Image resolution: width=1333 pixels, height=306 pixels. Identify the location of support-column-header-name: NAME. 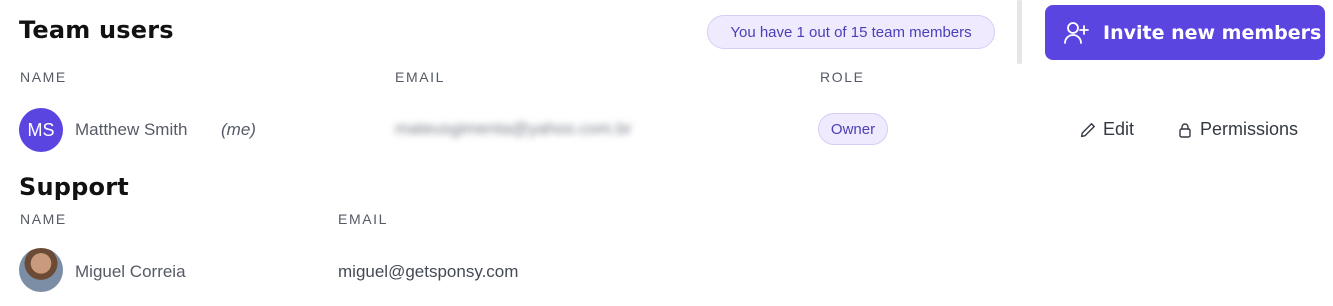
(43, 219).